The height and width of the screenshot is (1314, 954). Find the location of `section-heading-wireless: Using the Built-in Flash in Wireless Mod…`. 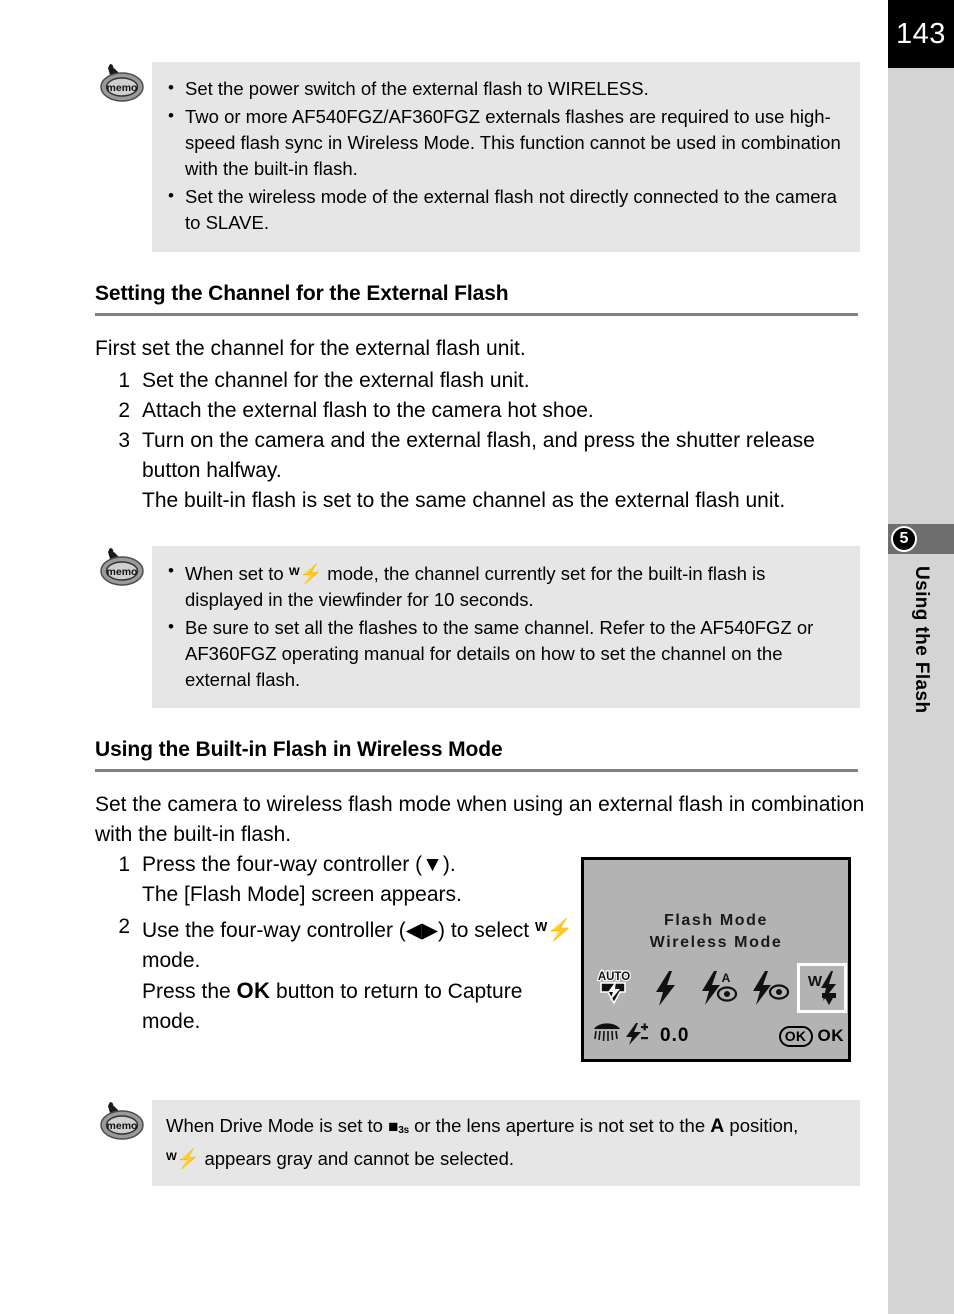

section-heading-wireless: Using the Built-in Flash in Wireless Mod… is located at coordinates (299, 749).